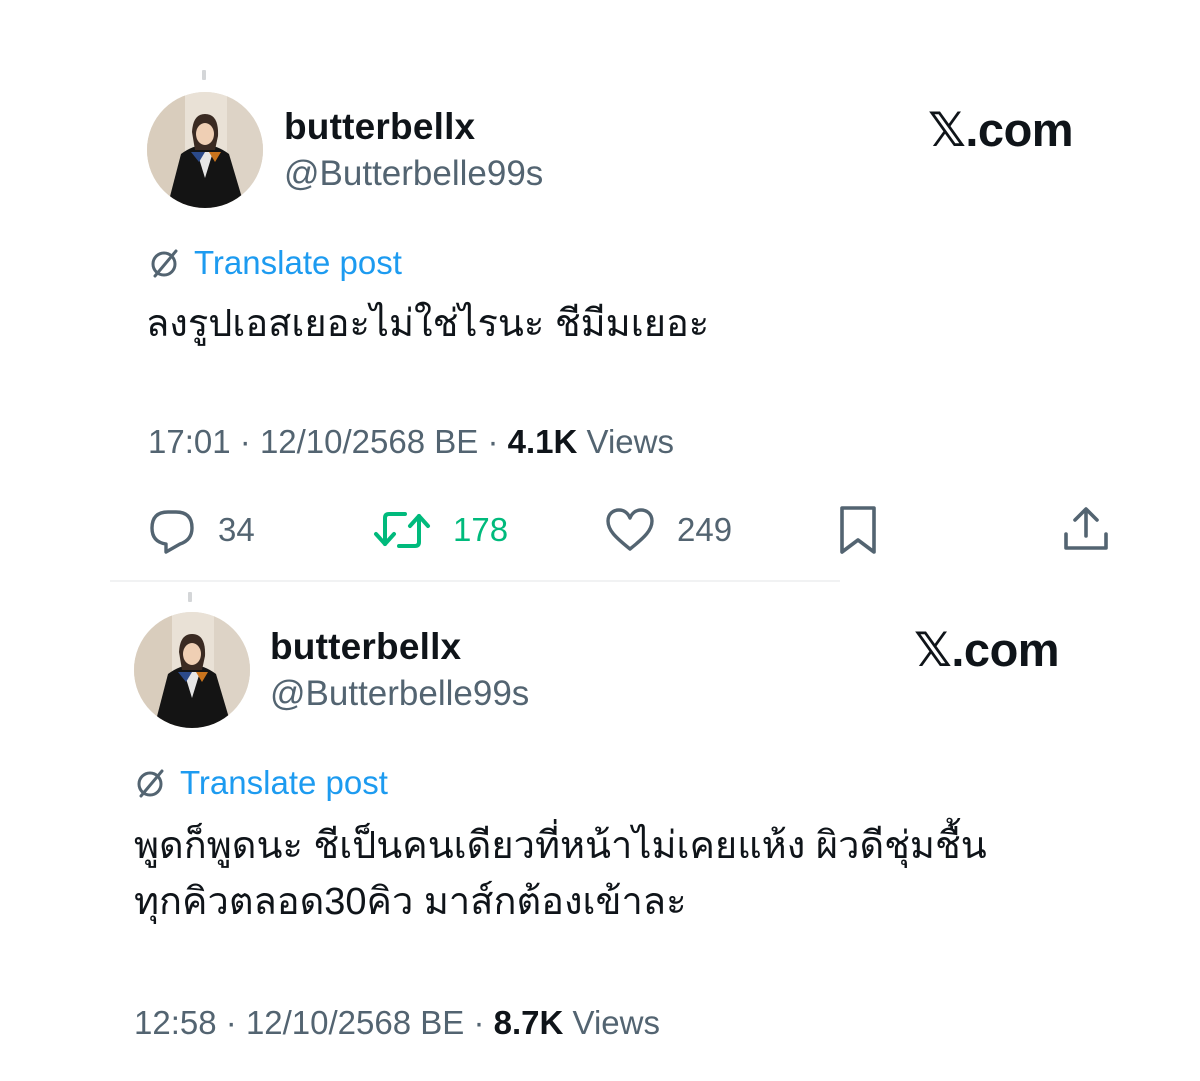 This screenshot has width=1200, height=1081. Describe the element at coordinates (236, 529) in the screenshot. I see `reply-count: 34` at that location.